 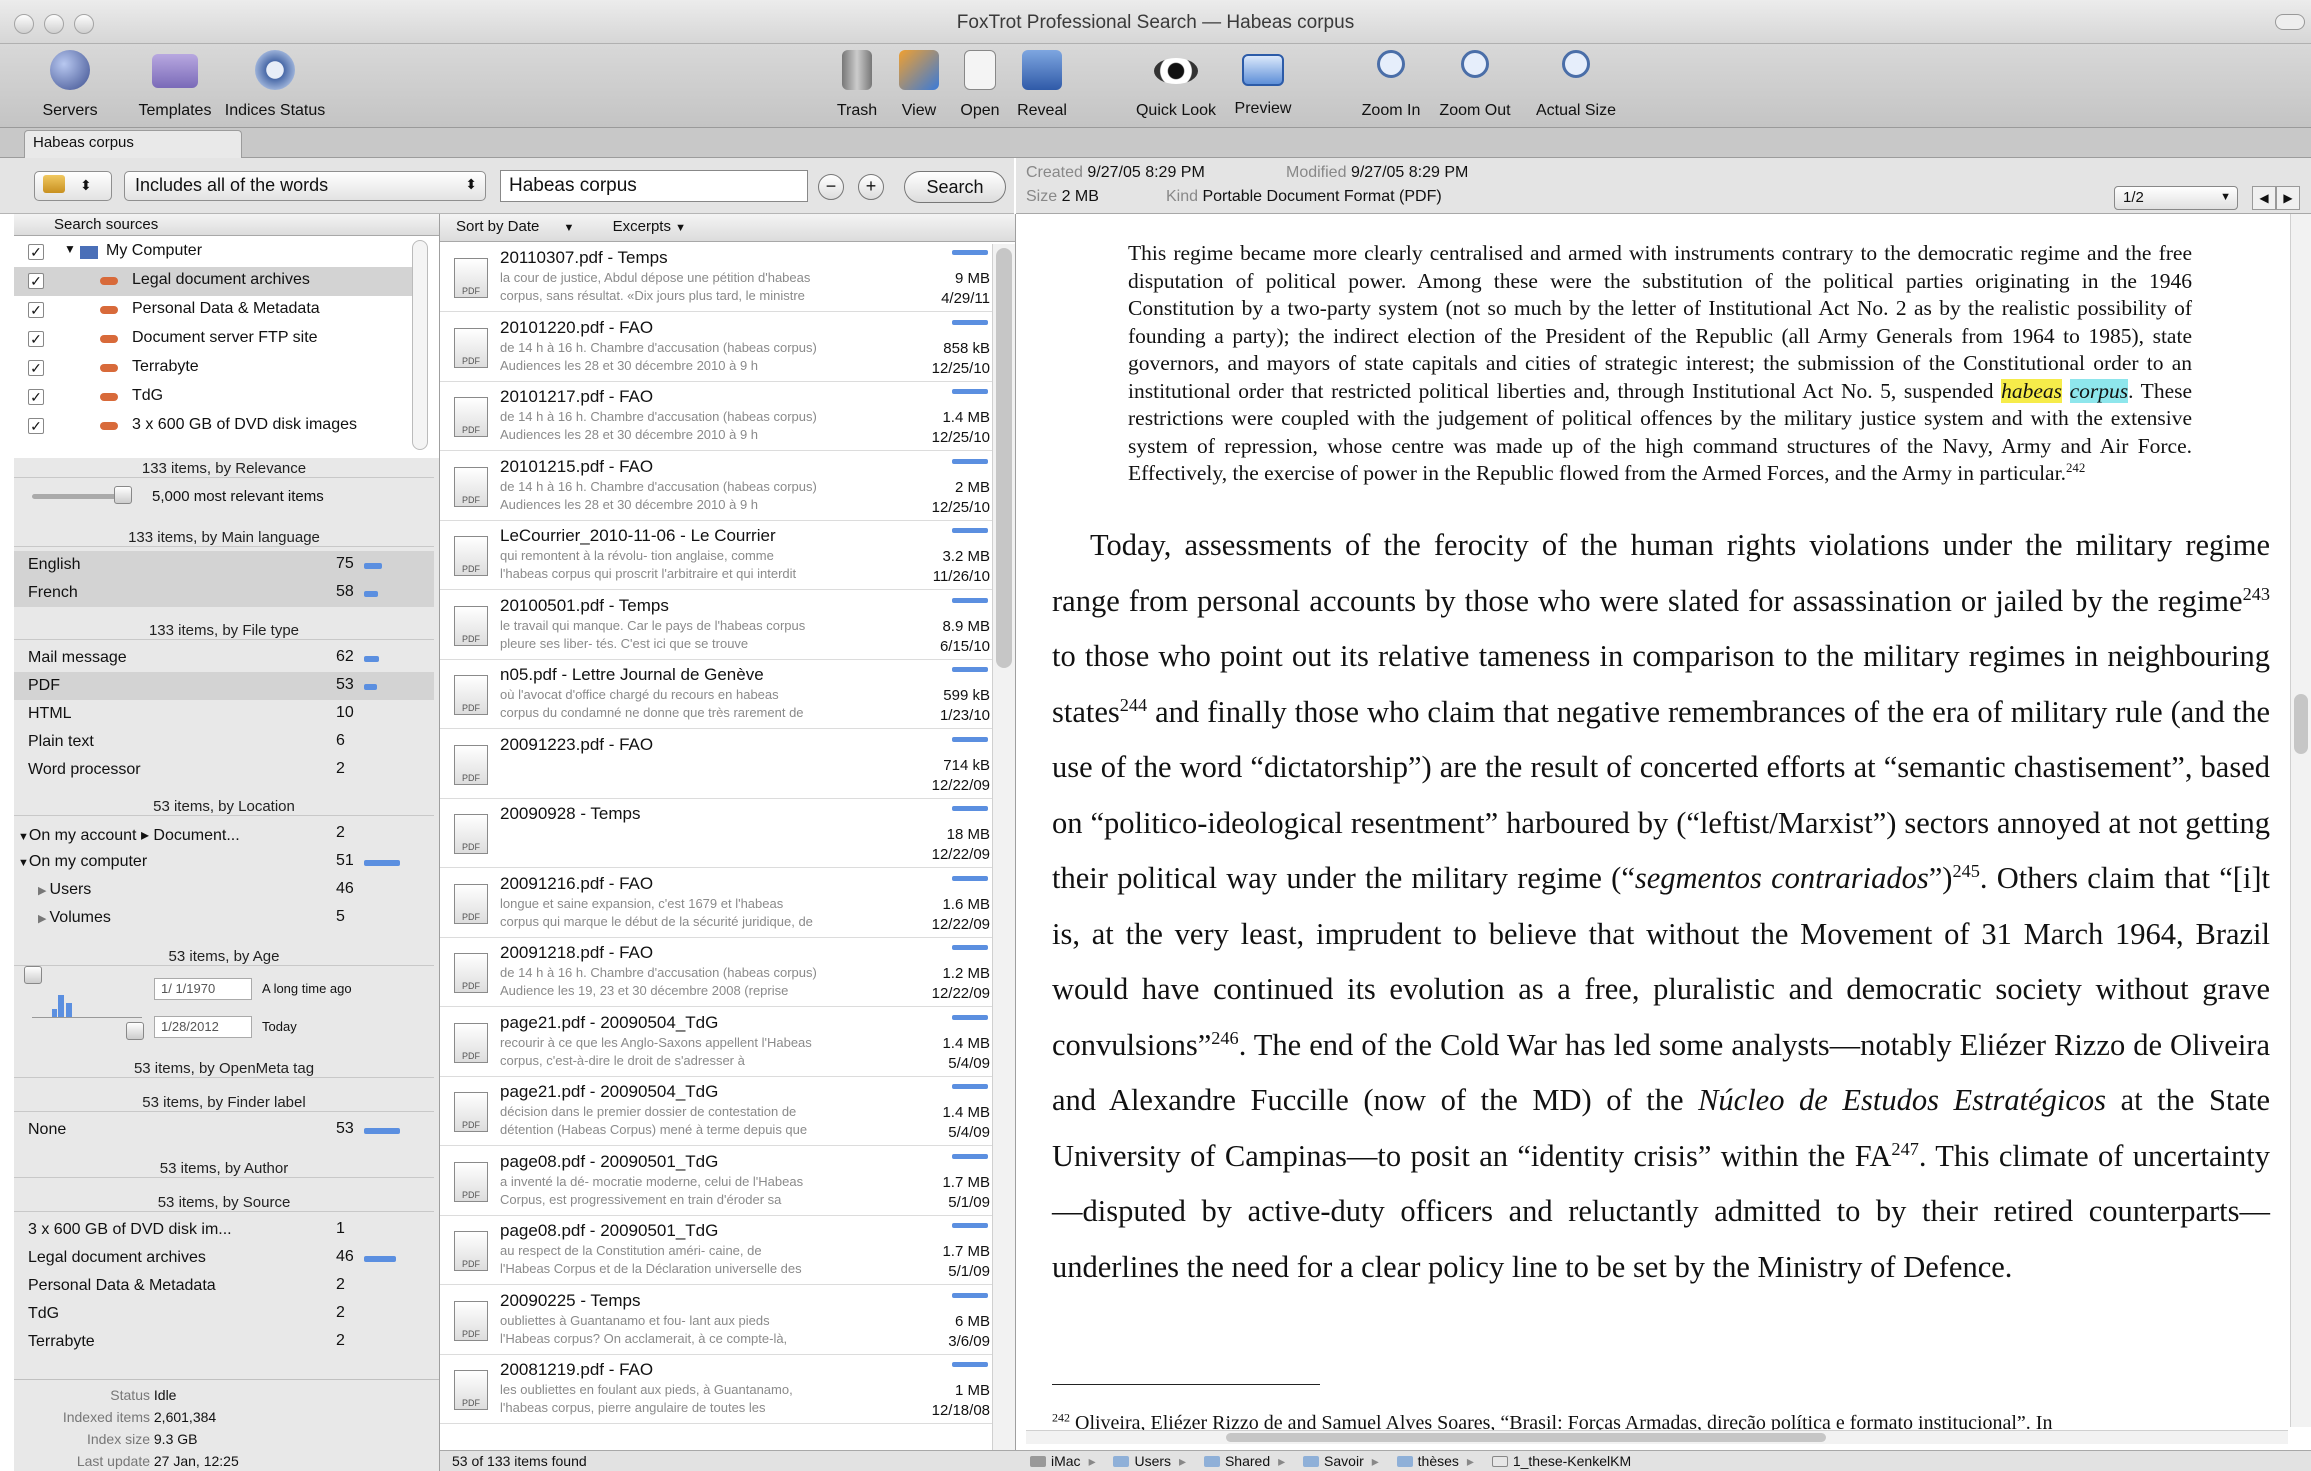 I want to click on facet-row-source-personal: Personal Data & Metadata 2, so click(x=224, y=1286).